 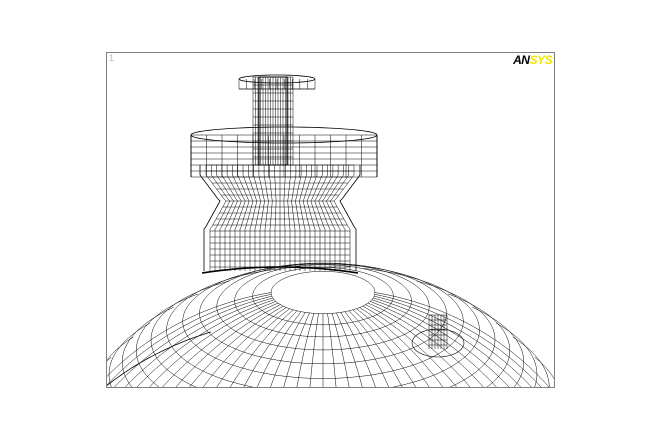 What do you see at coordinates (438, 336) in the screenshot?
I see `small-nozzle-mesh` at bounding box center [438, 336].